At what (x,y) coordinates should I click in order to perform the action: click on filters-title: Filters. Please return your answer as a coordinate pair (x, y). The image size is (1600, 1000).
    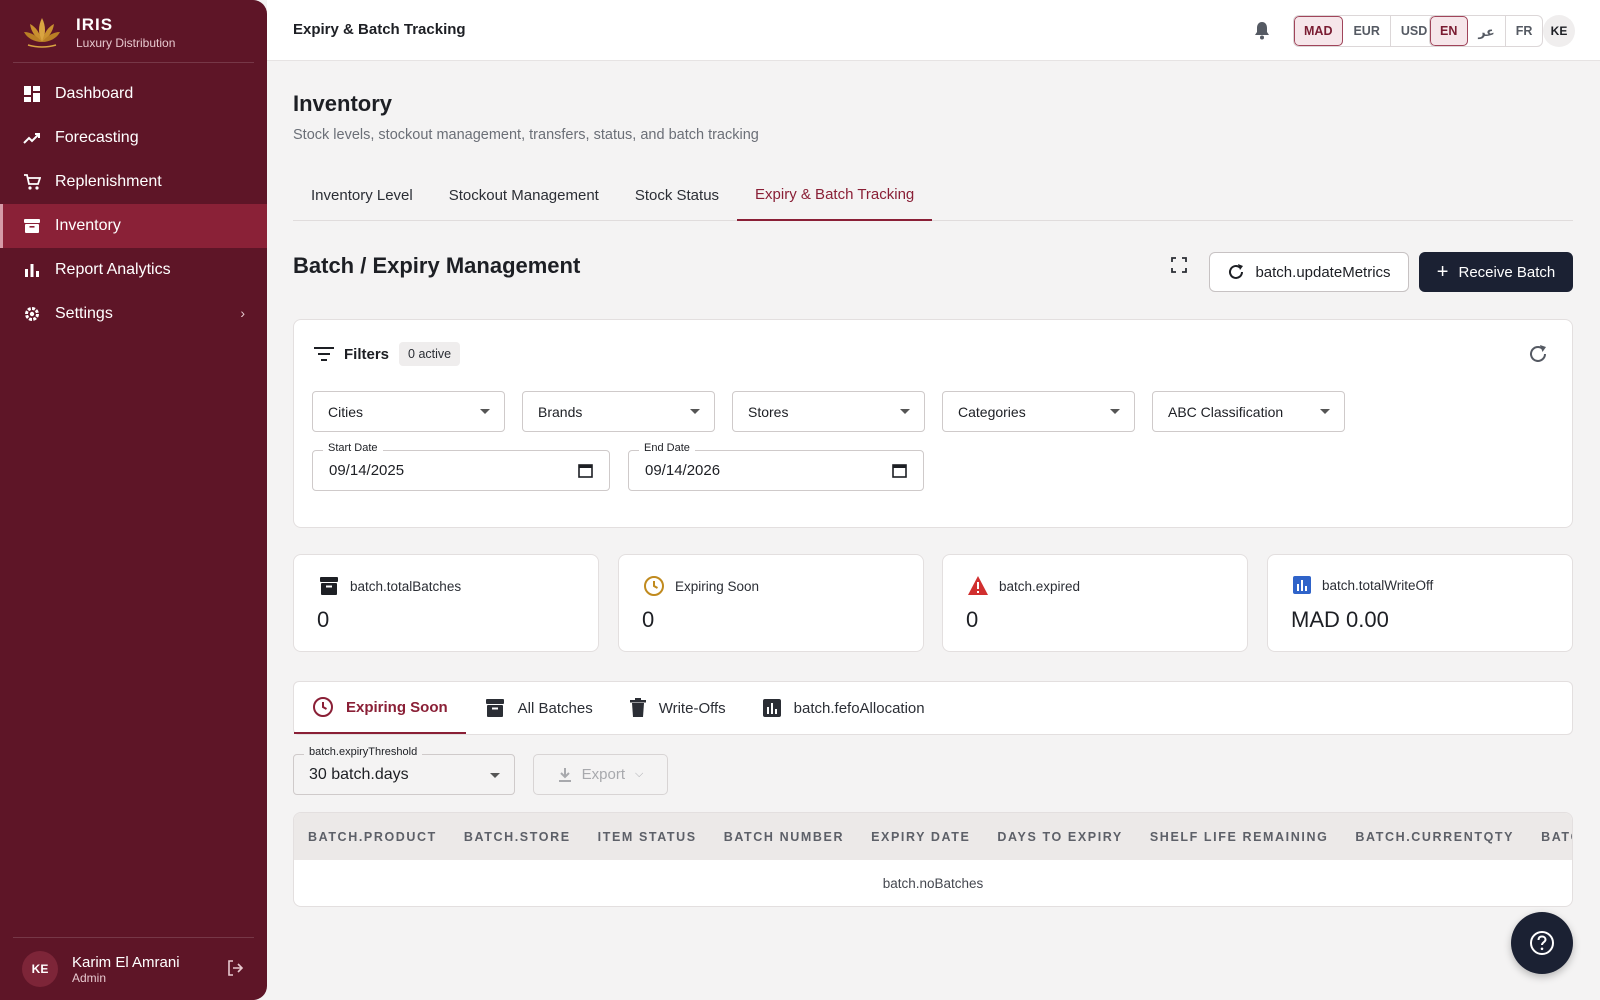
    Looking at the image, I should click on (367, 354).